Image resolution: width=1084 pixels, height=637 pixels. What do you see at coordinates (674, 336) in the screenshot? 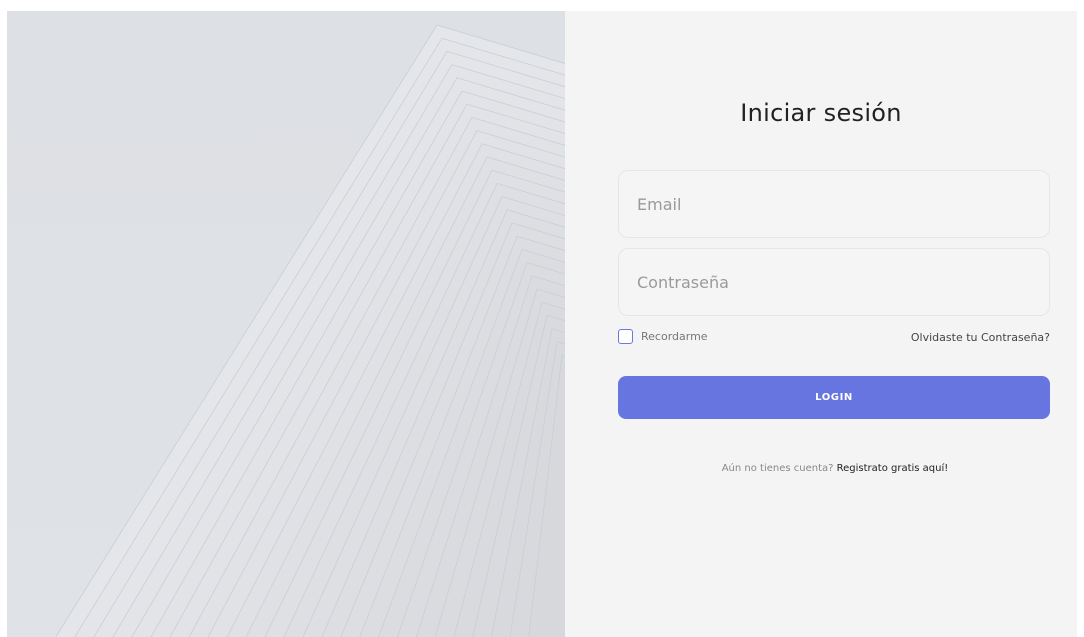
I see `remember-me-label: Recordarme` at bounding box center [674, 336].